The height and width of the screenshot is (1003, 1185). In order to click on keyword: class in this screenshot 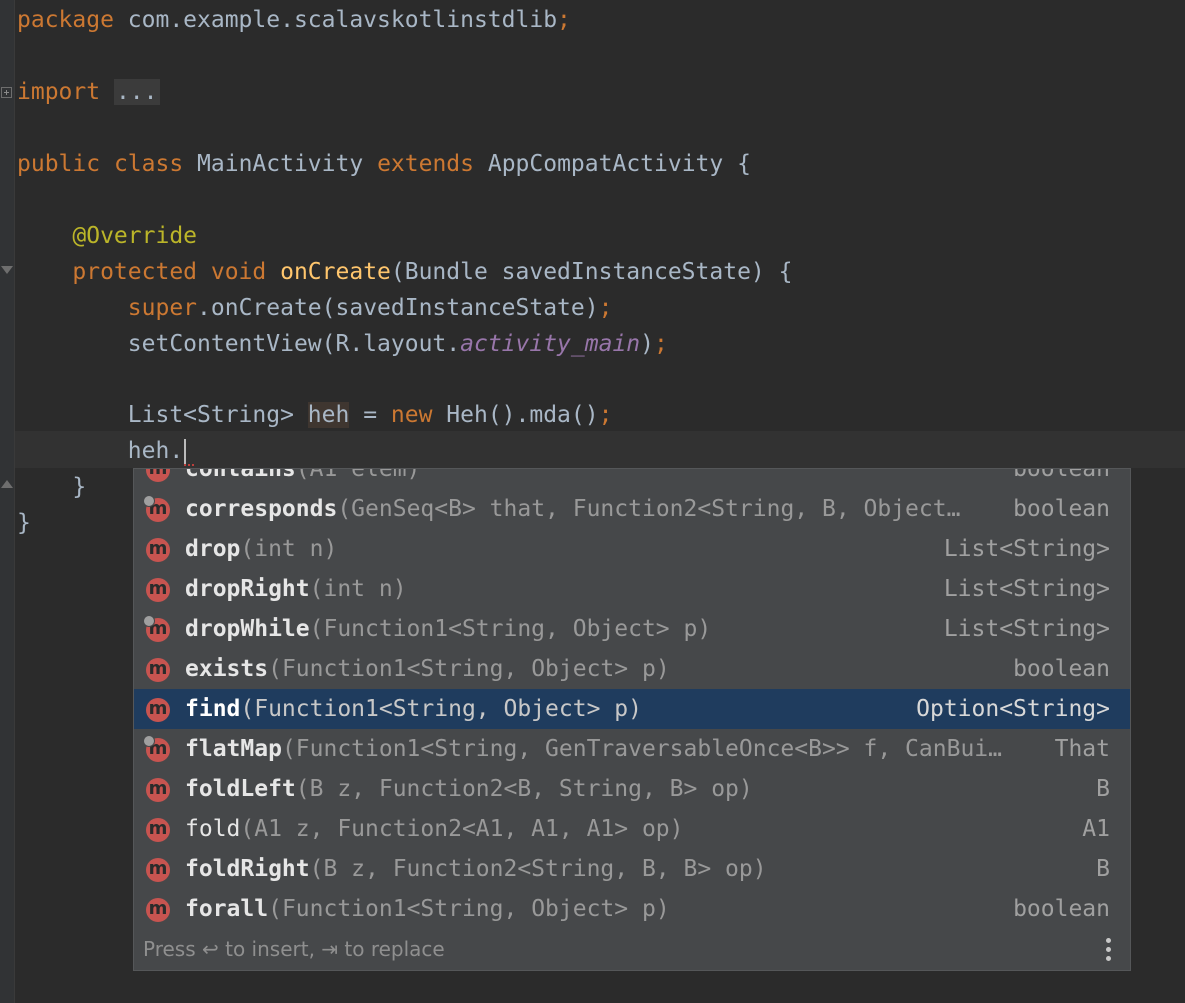, I will do `click(142, 164)`.